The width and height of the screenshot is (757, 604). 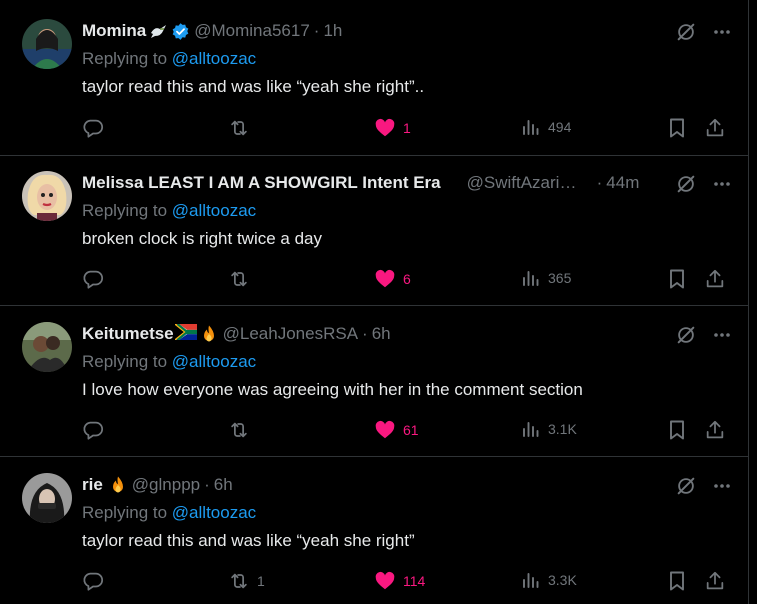 What do you see at coordinates (158, 31) in the screenshot?
I see `dove-emoji` at bounding box center [158, 31].